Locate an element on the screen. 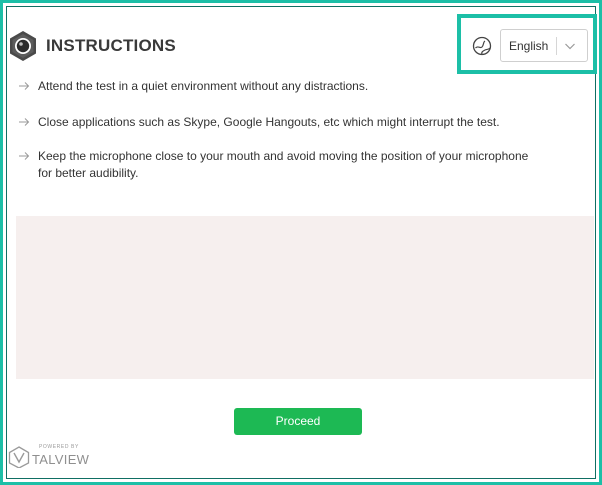 The image size is (602, 485). page-title: INSTRUCTIONS is located at coordinates (111, 45).